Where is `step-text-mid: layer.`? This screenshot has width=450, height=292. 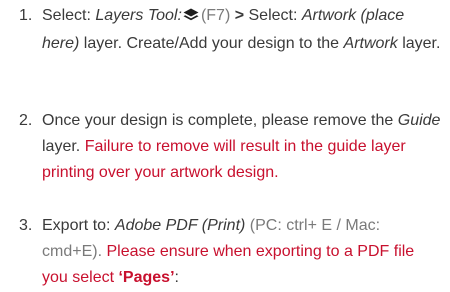 step-text-mid: layer. is located at coordinates (63, 146).